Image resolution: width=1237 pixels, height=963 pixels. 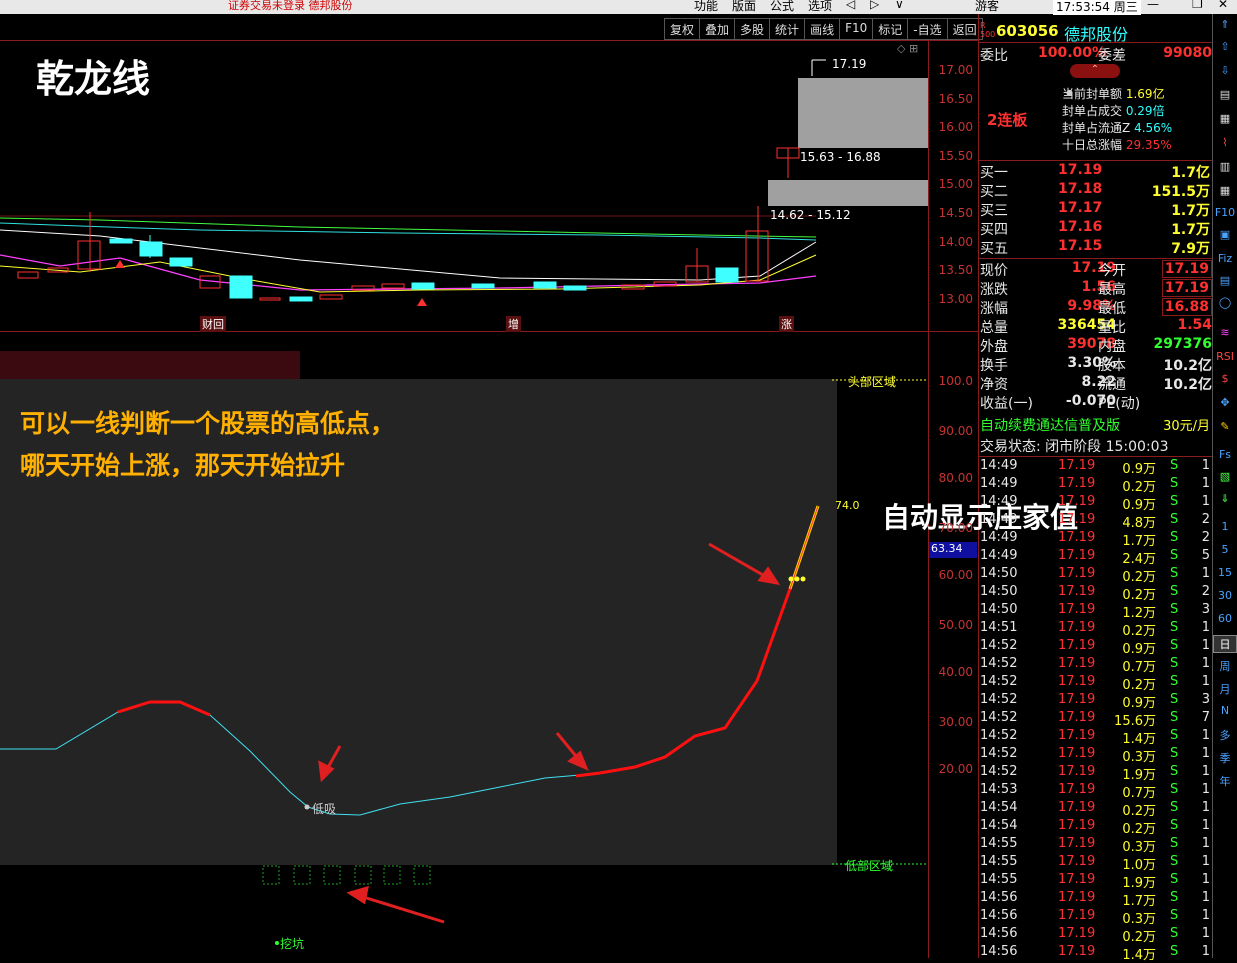 I want to click on chart-options-icon: ◇ ⊞, so click(x=907, y=48).